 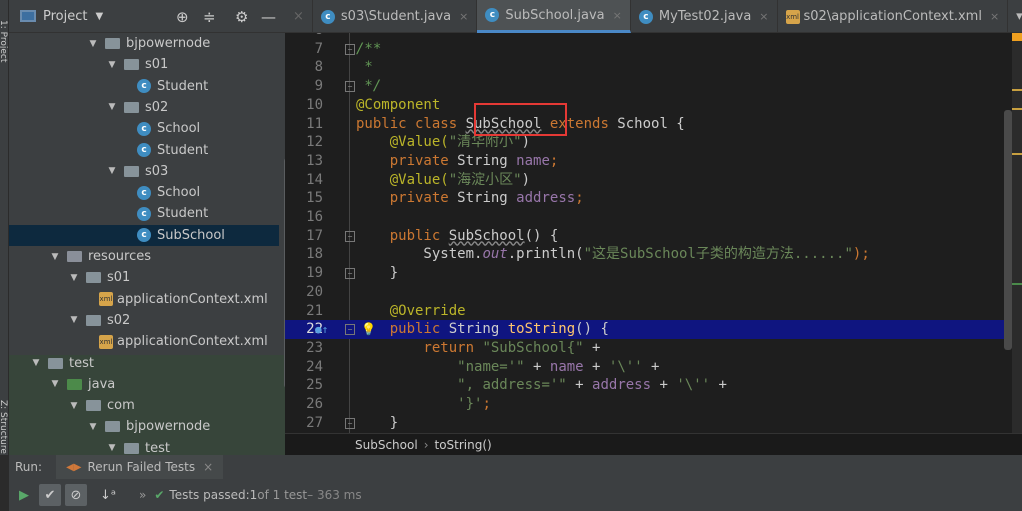 What do you see at coordinates (144, 235) in the screenshot?
I see `tree-item: c SubSchool` at bounding box center [144, 235].